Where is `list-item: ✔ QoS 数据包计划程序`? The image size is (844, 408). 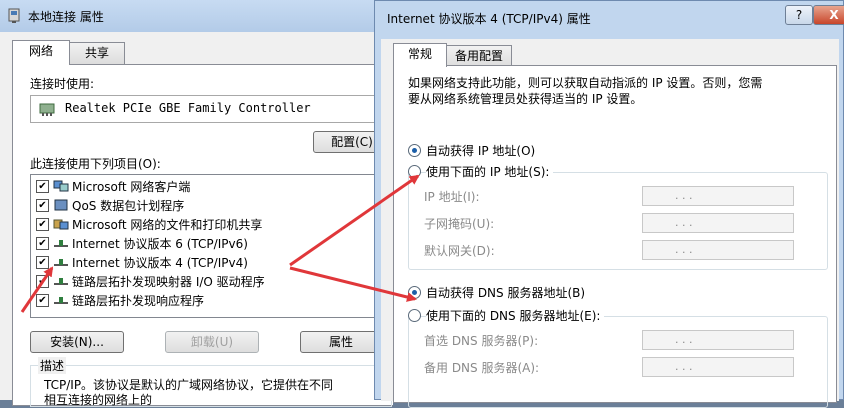 list-item: ✔ QoS 数据包计划程序 is located at coordinates (110, 205).